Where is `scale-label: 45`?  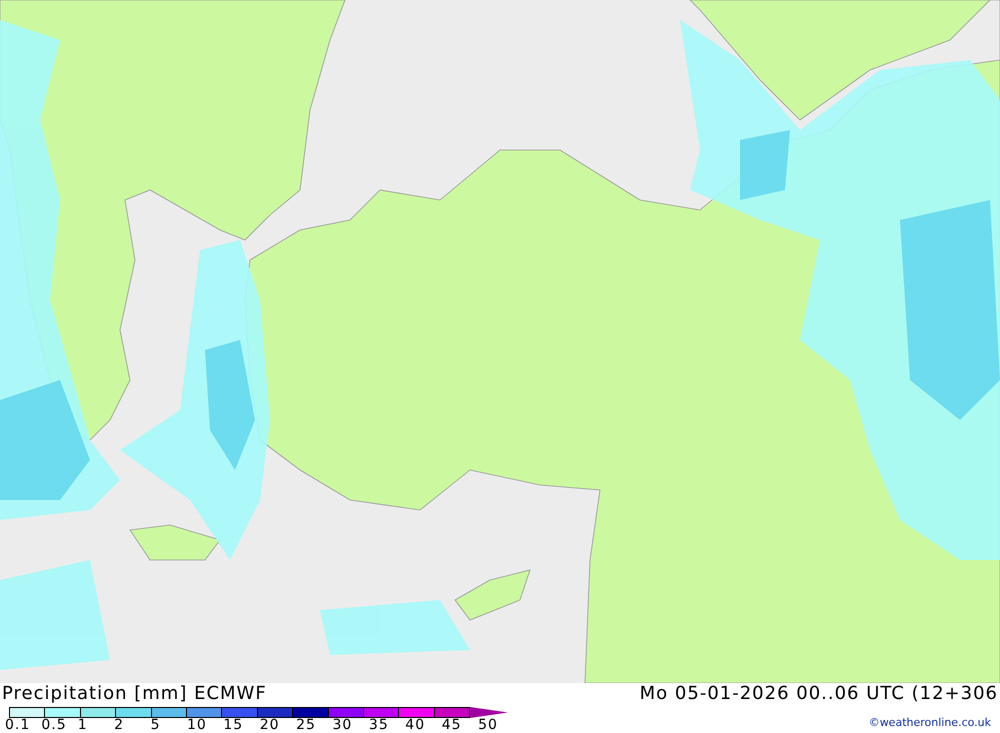 scale-label: 45 is located at coordinates (452, 725).